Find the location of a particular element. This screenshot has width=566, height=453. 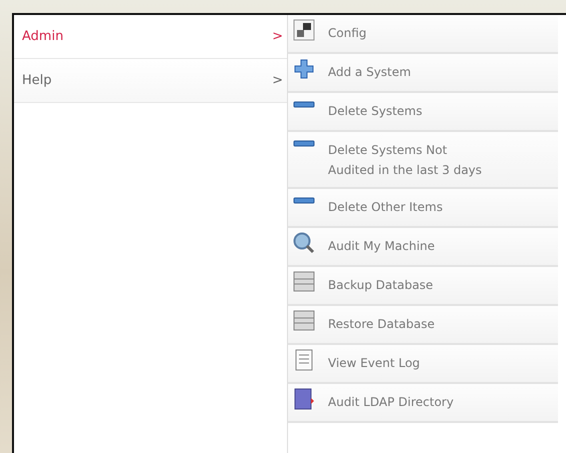

menu-item-label: Audit My Machine is located at coordinates (382, 246).